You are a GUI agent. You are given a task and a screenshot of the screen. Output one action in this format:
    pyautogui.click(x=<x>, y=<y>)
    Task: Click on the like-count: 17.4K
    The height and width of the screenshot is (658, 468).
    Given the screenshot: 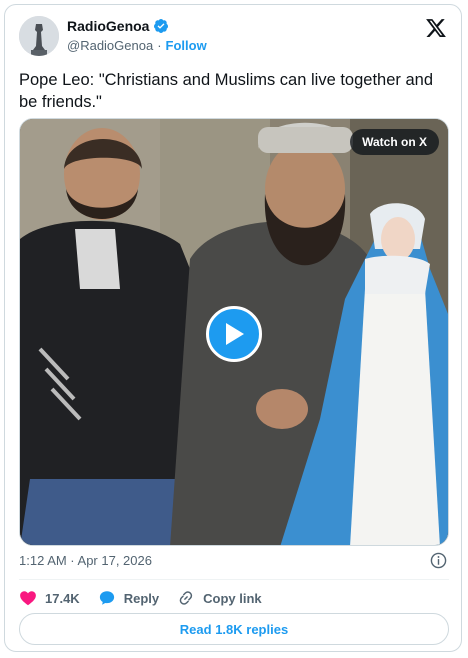 What is the action you would take?
    pyautogui.click(x=62, y=598)
    